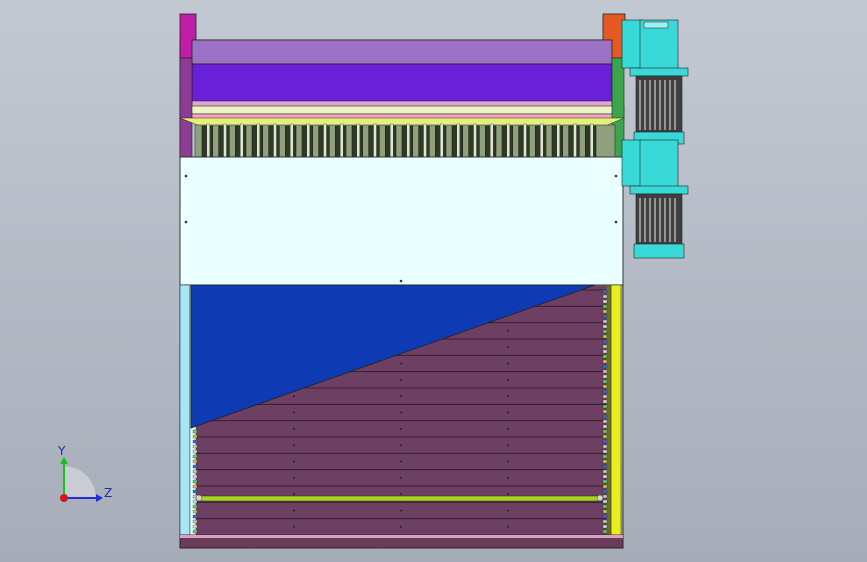 This screenshot has width=867, height=562. Describe the element at coordinates (64, 498) in the screenshot. I see `x-axis-dot` at that location.